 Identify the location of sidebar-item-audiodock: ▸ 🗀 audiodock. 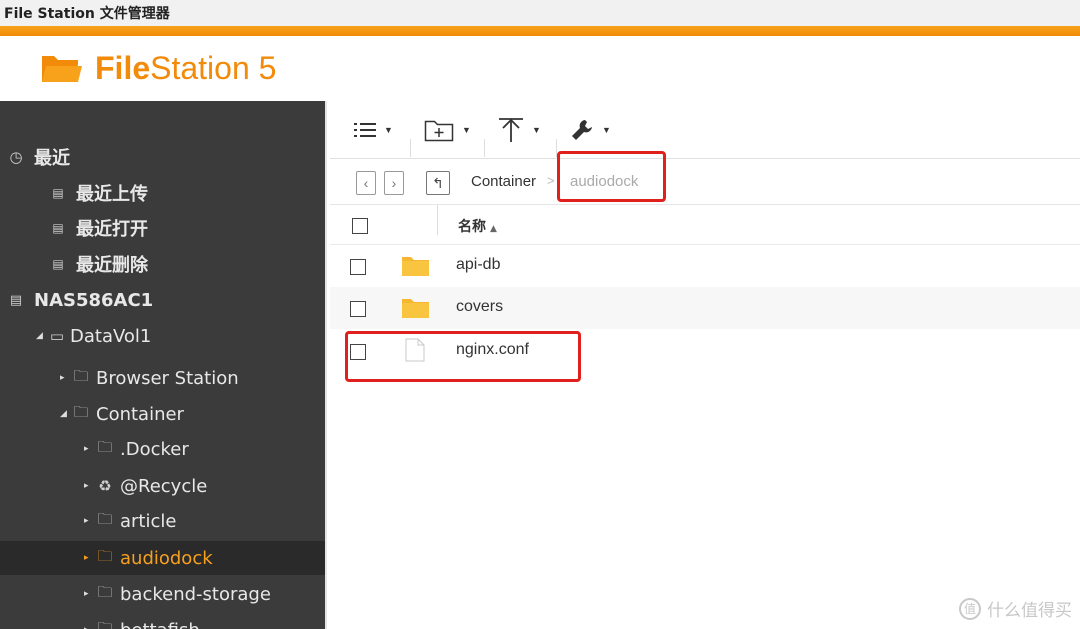
(162, 558).